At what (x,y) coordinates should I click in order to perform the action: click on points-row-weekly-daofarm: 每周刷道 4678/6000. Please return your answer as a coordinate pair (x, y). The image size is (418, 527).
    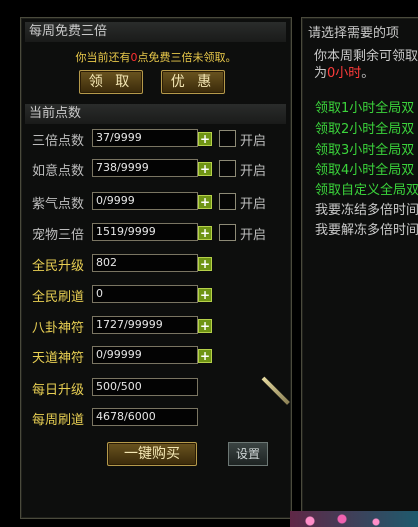
    Looking at the image, I should click on (156, 418).